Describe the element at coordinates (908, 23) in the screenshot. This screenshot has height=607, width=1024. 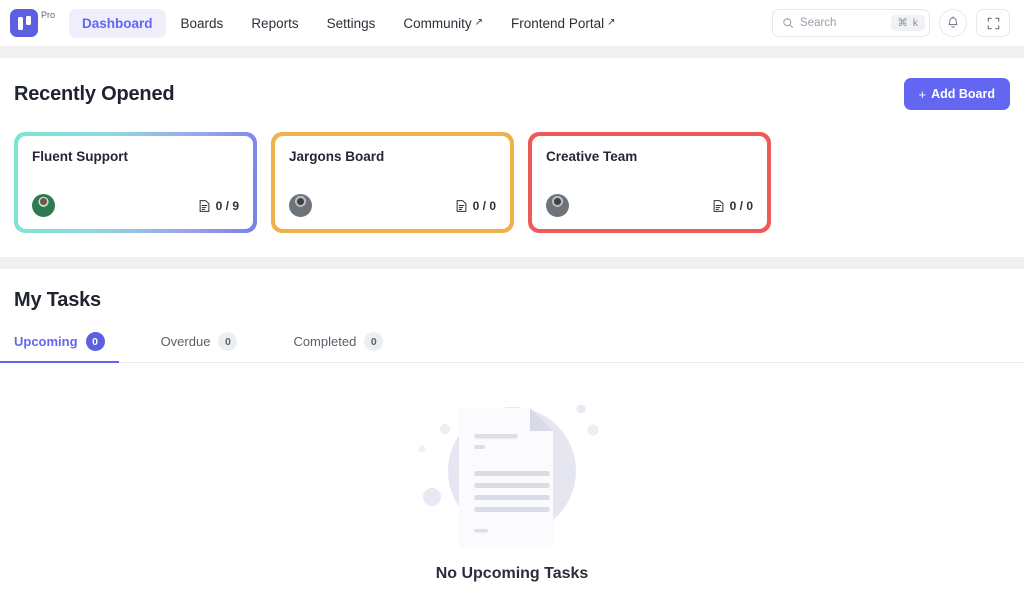
I see `search-shortcut-badge: ⌘ k` at that location.